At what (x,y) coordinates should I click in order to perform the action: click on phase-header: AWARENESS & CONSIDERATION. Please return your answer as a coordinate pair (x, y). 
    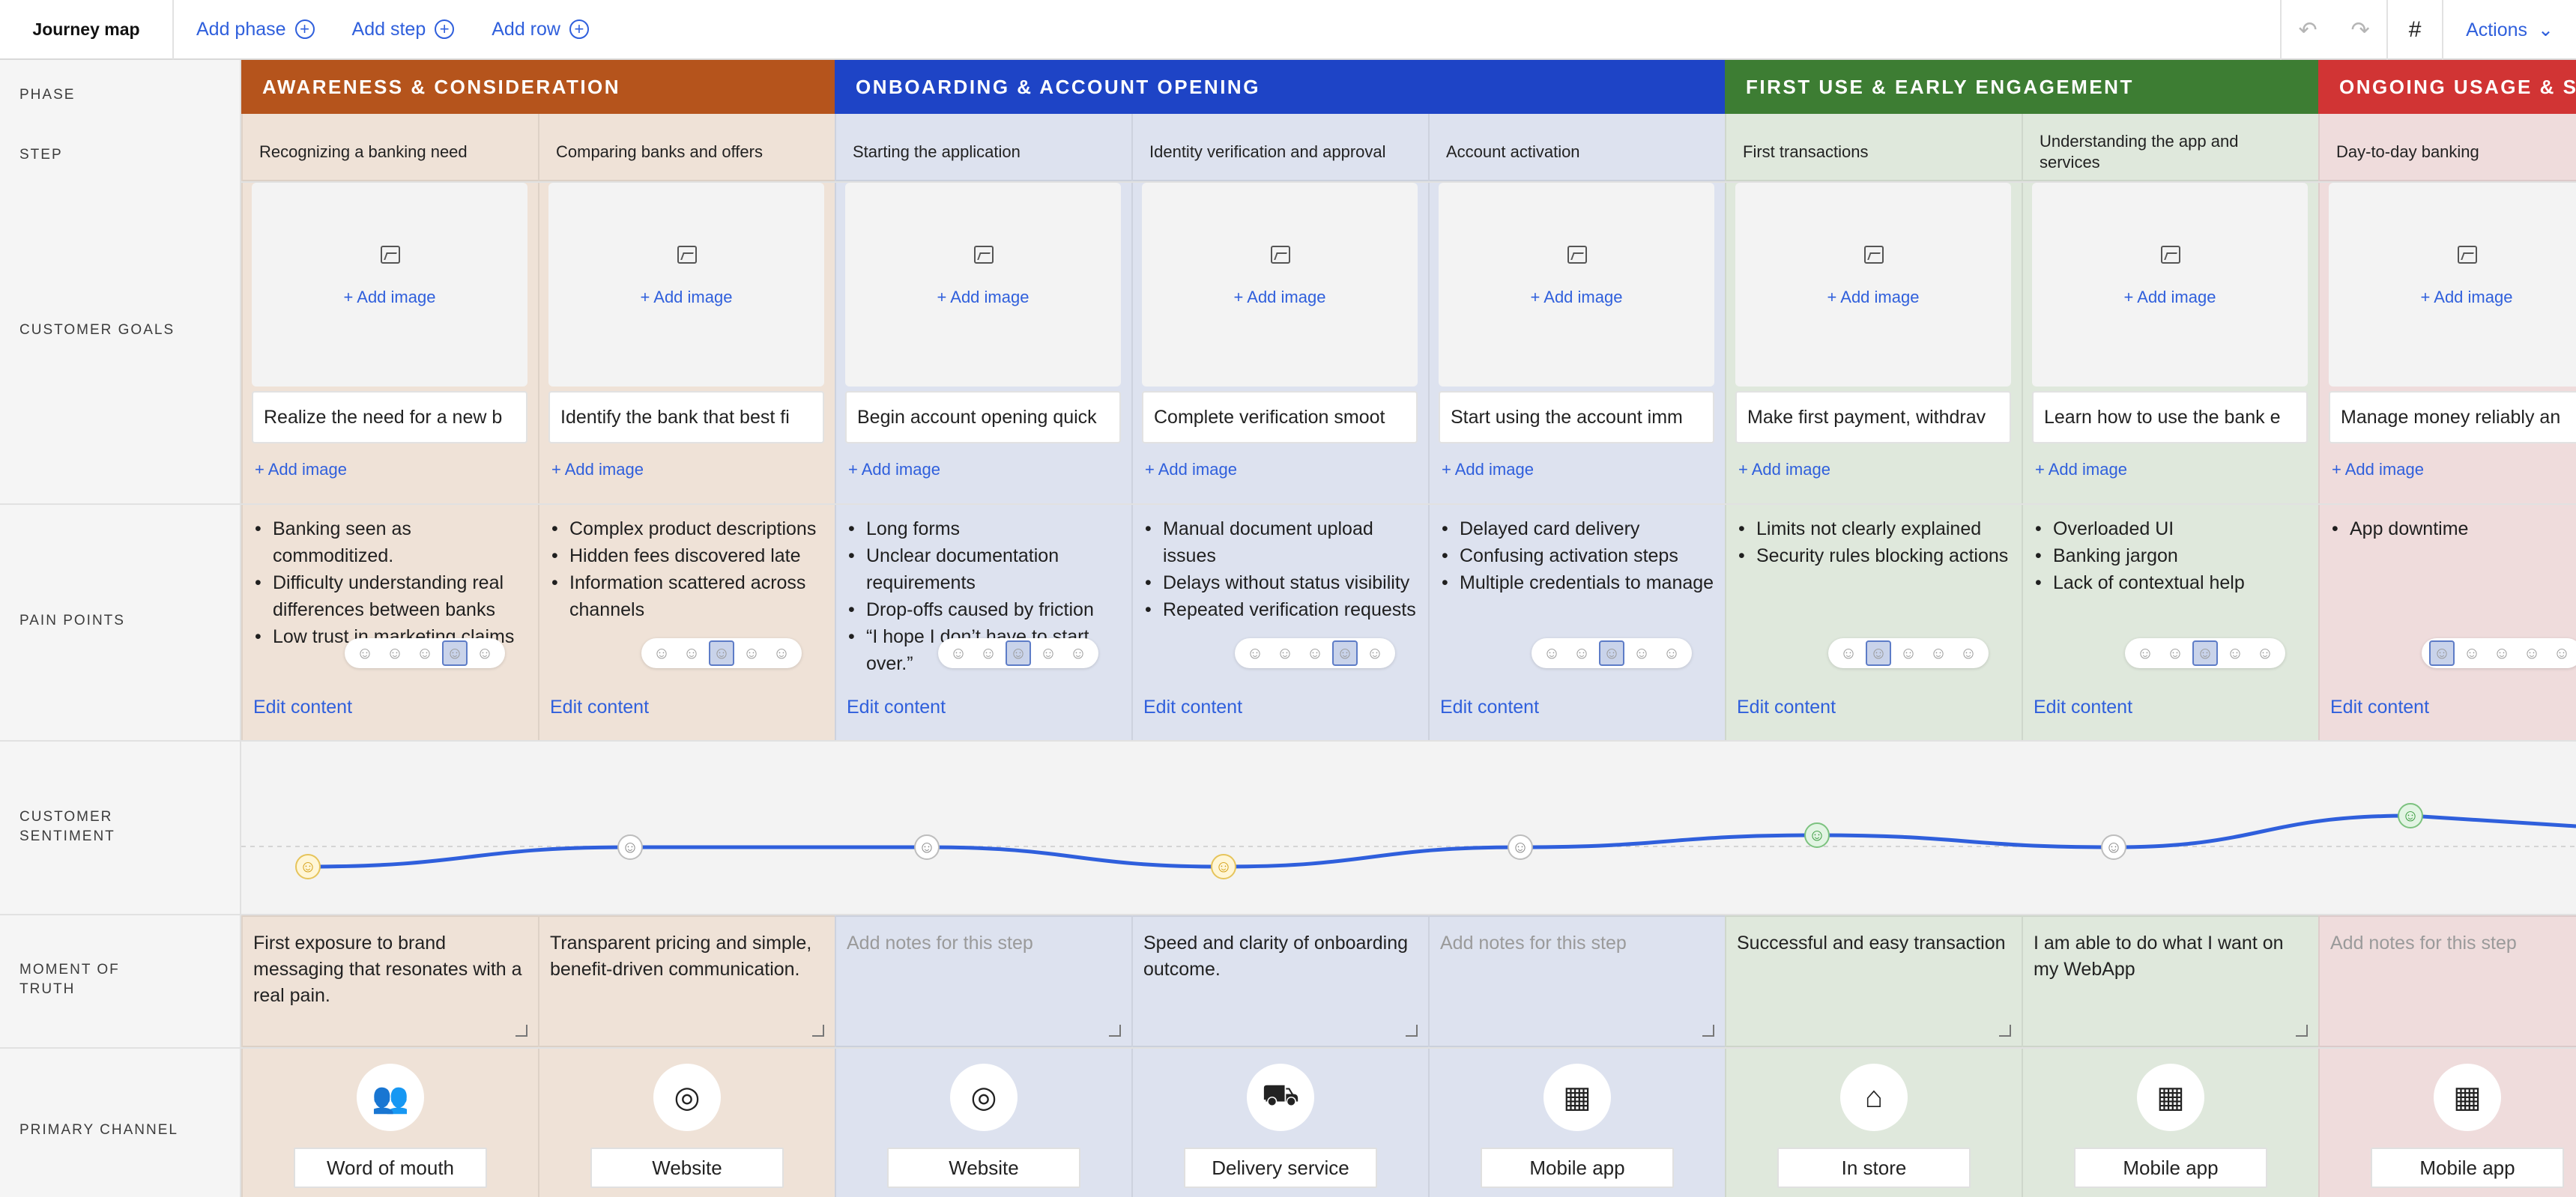
    Looking at the image, I should click on (538, 87).